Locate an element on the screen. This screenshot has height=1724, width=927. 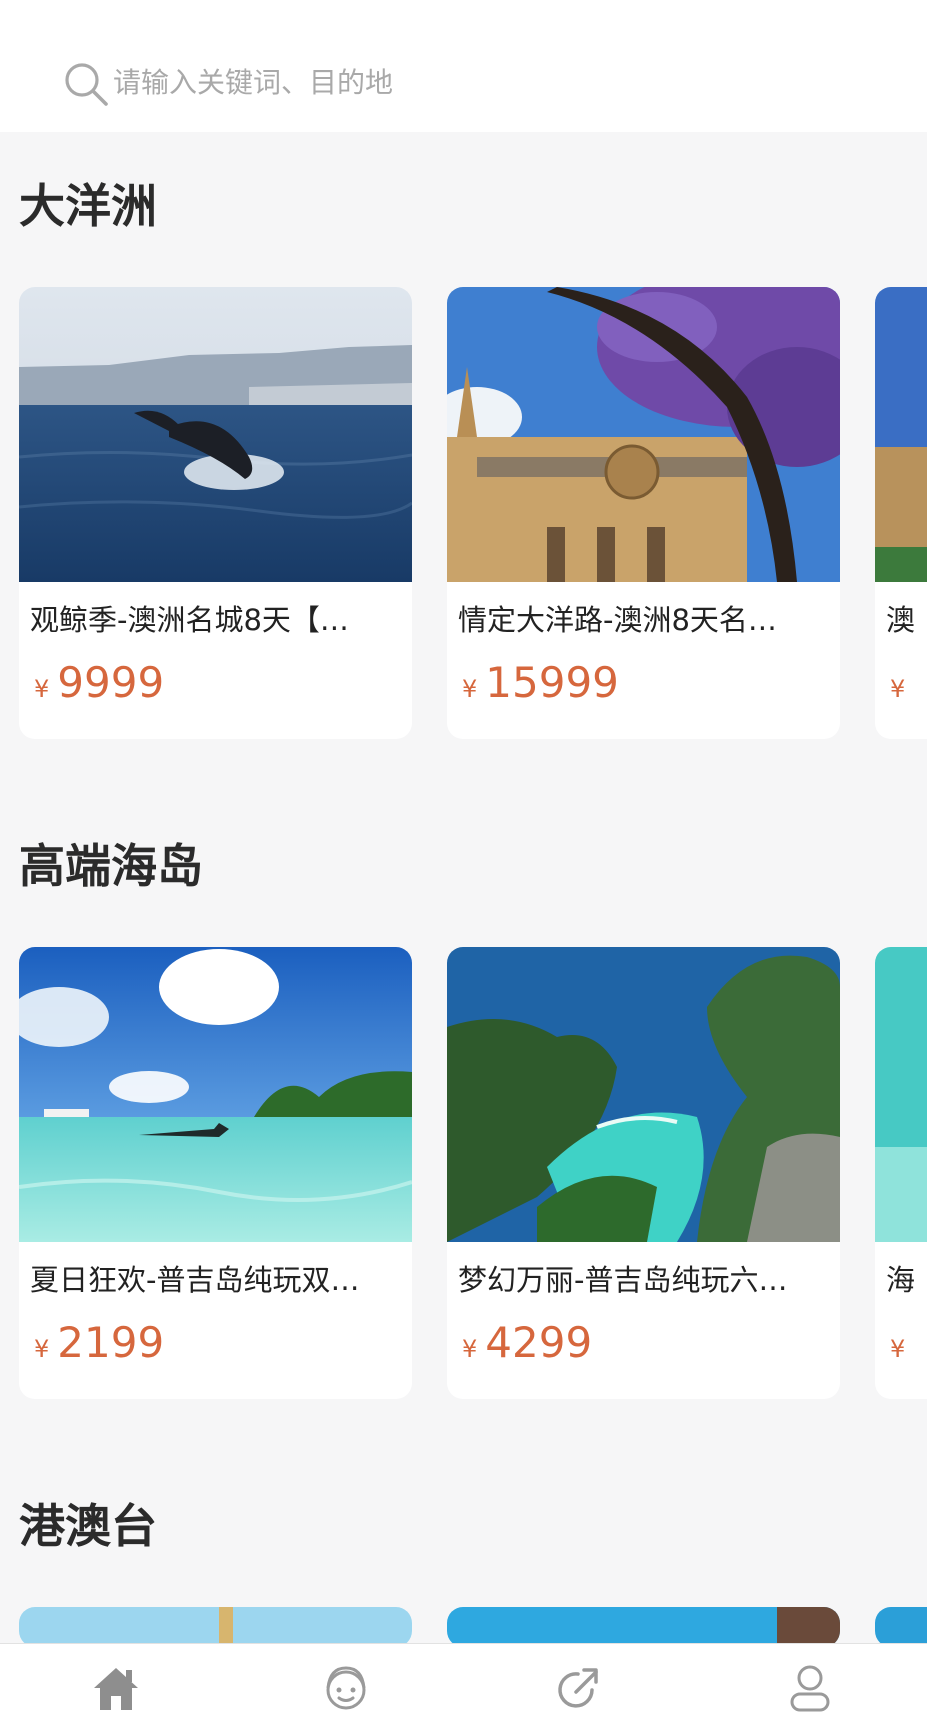
search-input: 请输入关键词、目的地 is located at coordinates (253, 83).